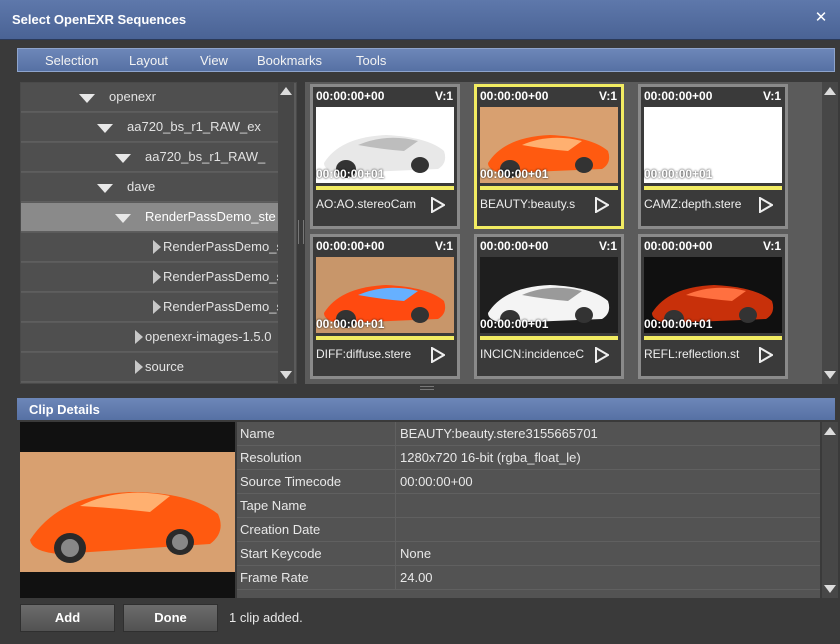  What do you see at coordinates (286, 233) in the screenshot?
I see `tree-scrollbar` at bounding box center [286, 233].